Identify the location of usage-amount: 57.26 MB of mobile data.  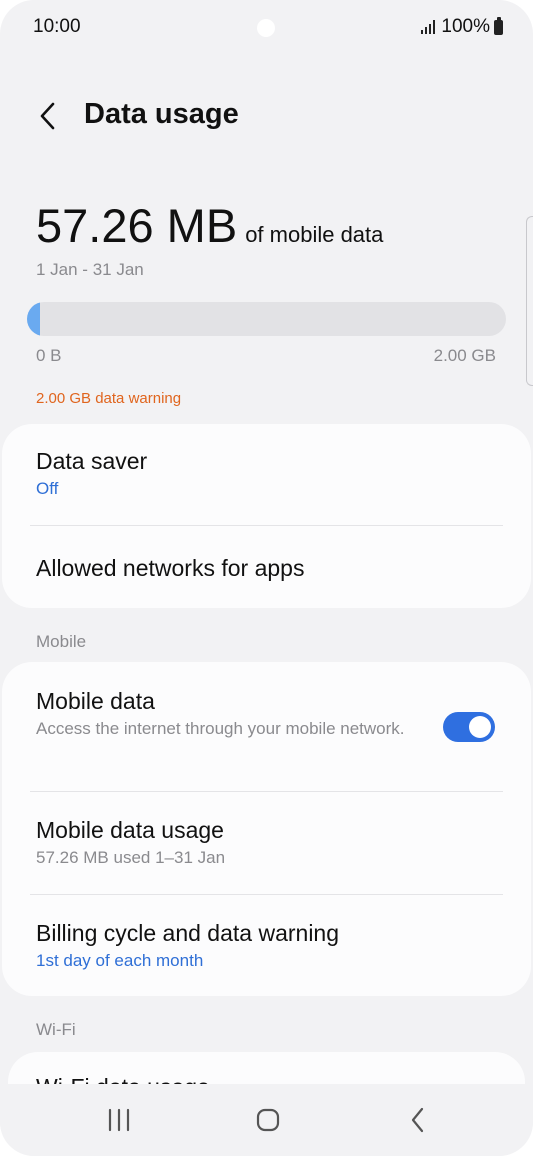
(209, 225).